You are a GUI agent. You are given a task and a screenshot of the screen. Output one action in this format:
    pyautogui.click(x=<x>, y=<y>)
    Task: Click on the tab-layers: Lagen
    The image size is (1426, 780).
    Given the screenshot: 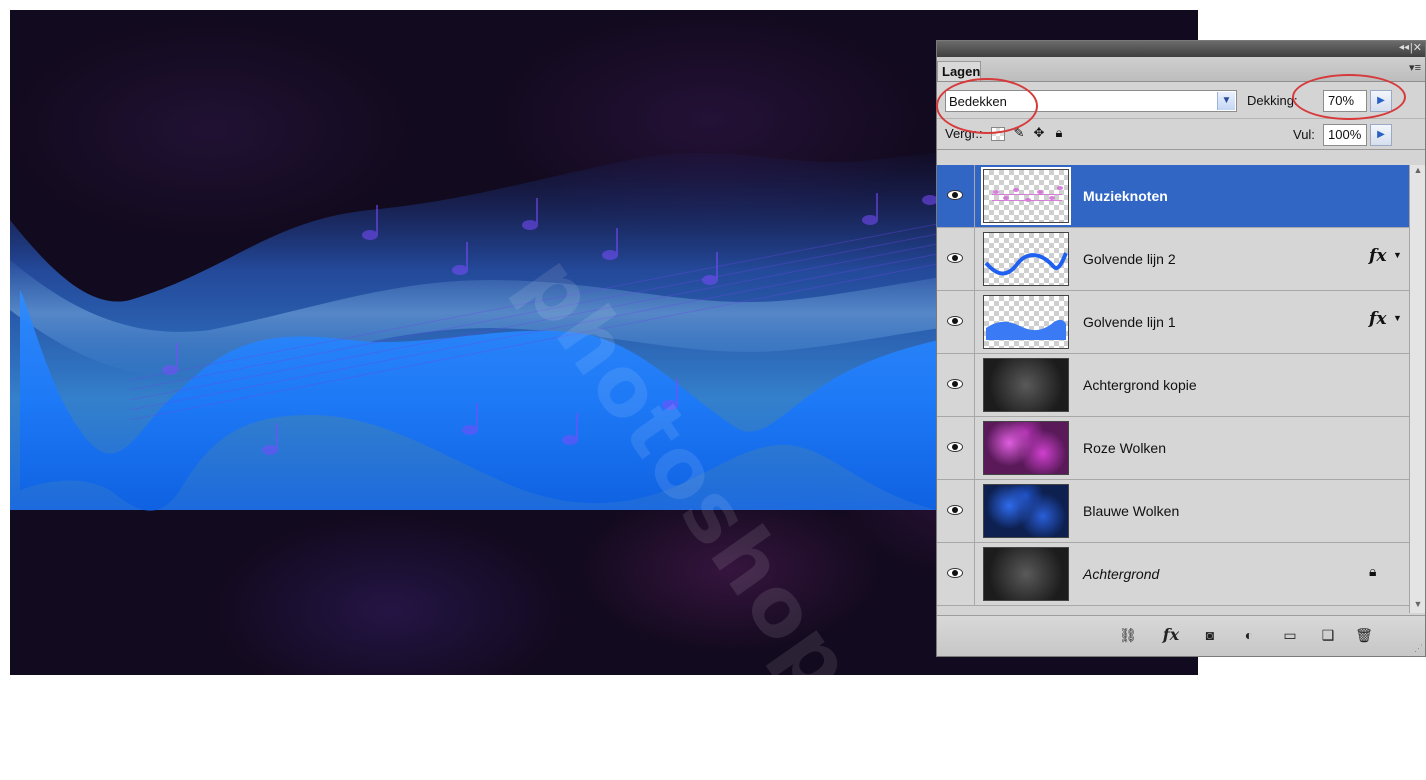 What is the action you would take?
    pyautogui.click(x=959, y=71)
    